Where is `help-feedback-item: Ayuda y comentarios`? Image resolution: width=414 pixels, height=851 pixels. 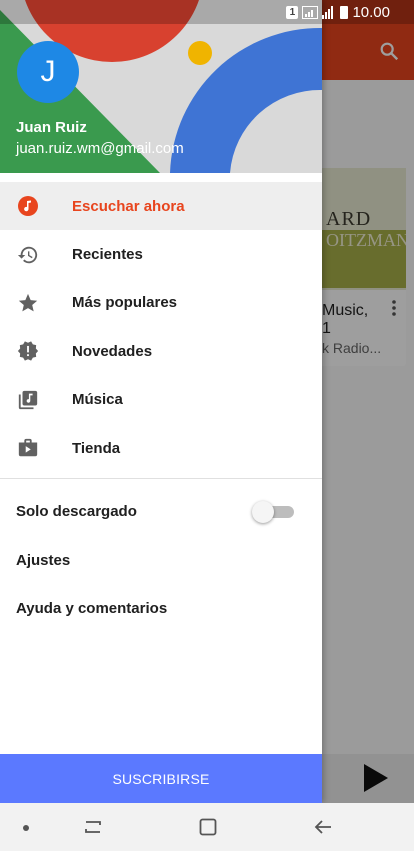
help-feedback-item: Ayuda y comentarios is located at coordinates (91, 608).